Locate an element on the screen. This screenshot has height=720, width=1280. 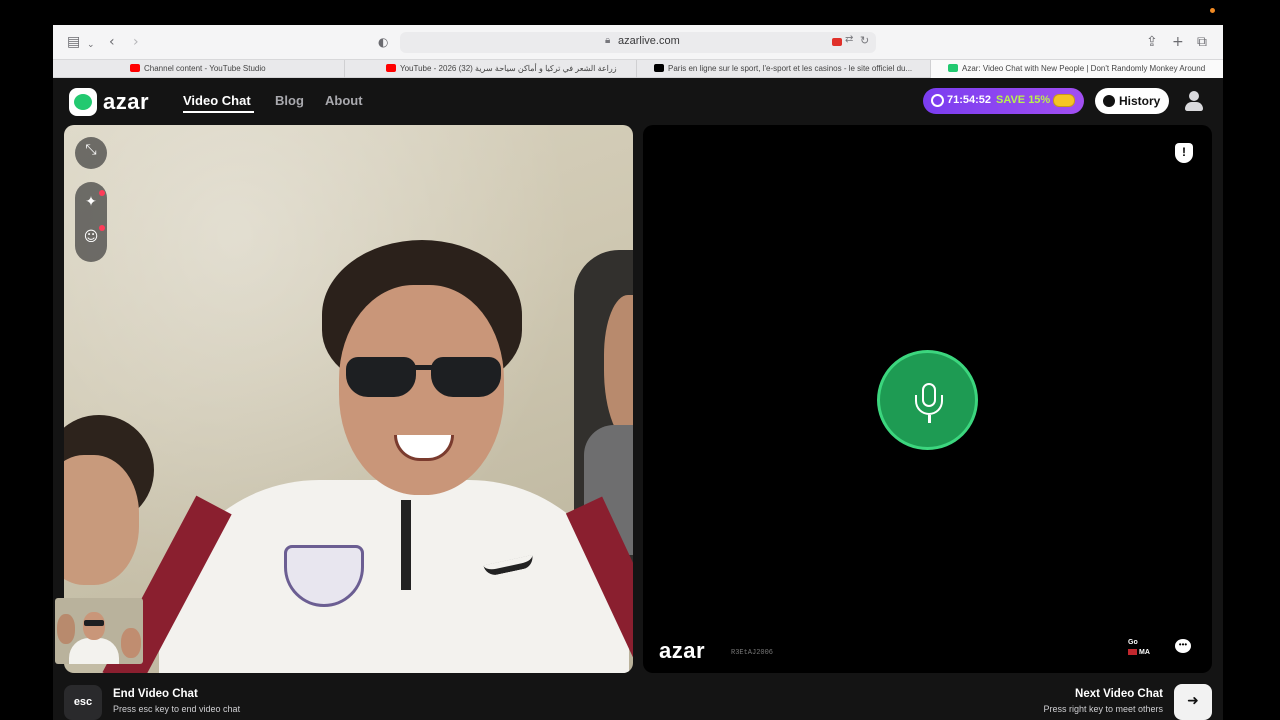
esc-key-label: esc is located at coordinates (83, 702).